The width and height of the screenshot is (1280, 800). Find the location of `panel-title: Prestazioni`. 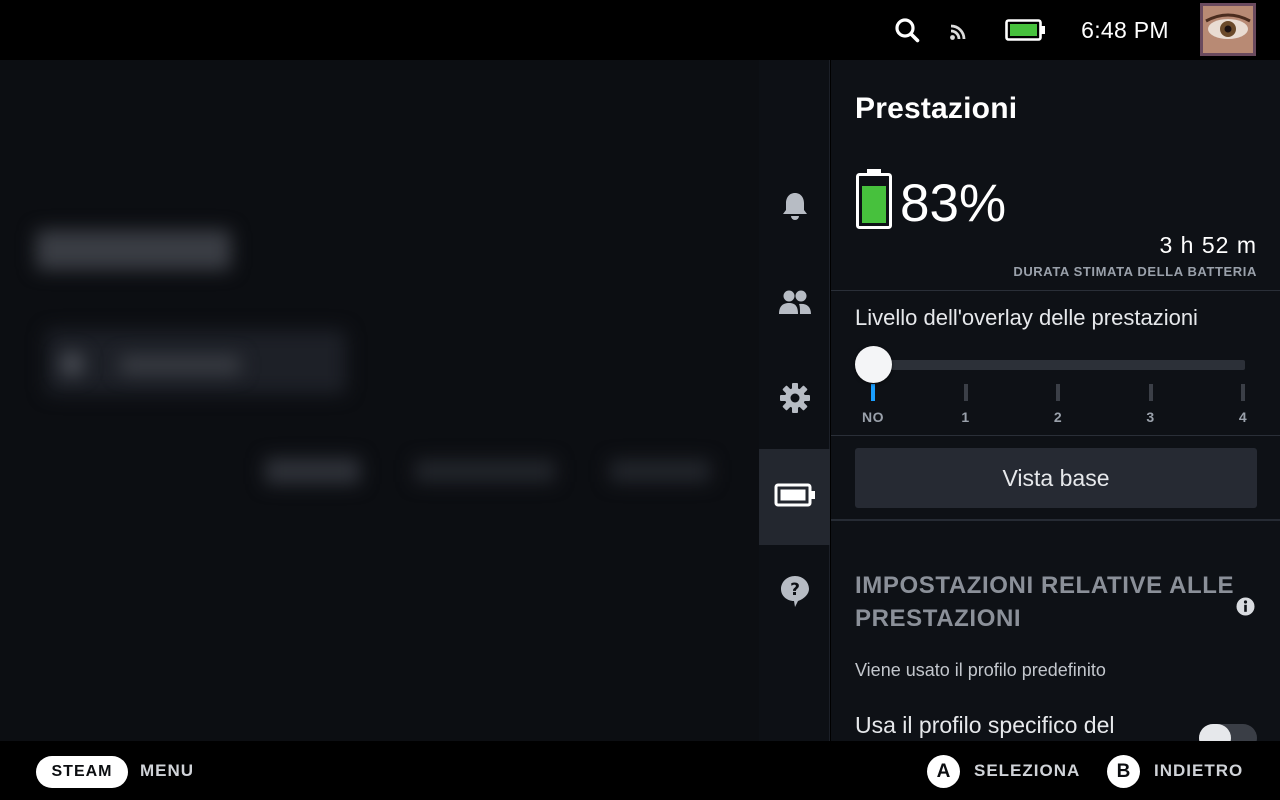

panel-title: Prestazioni is located at coordinates (936, 108).